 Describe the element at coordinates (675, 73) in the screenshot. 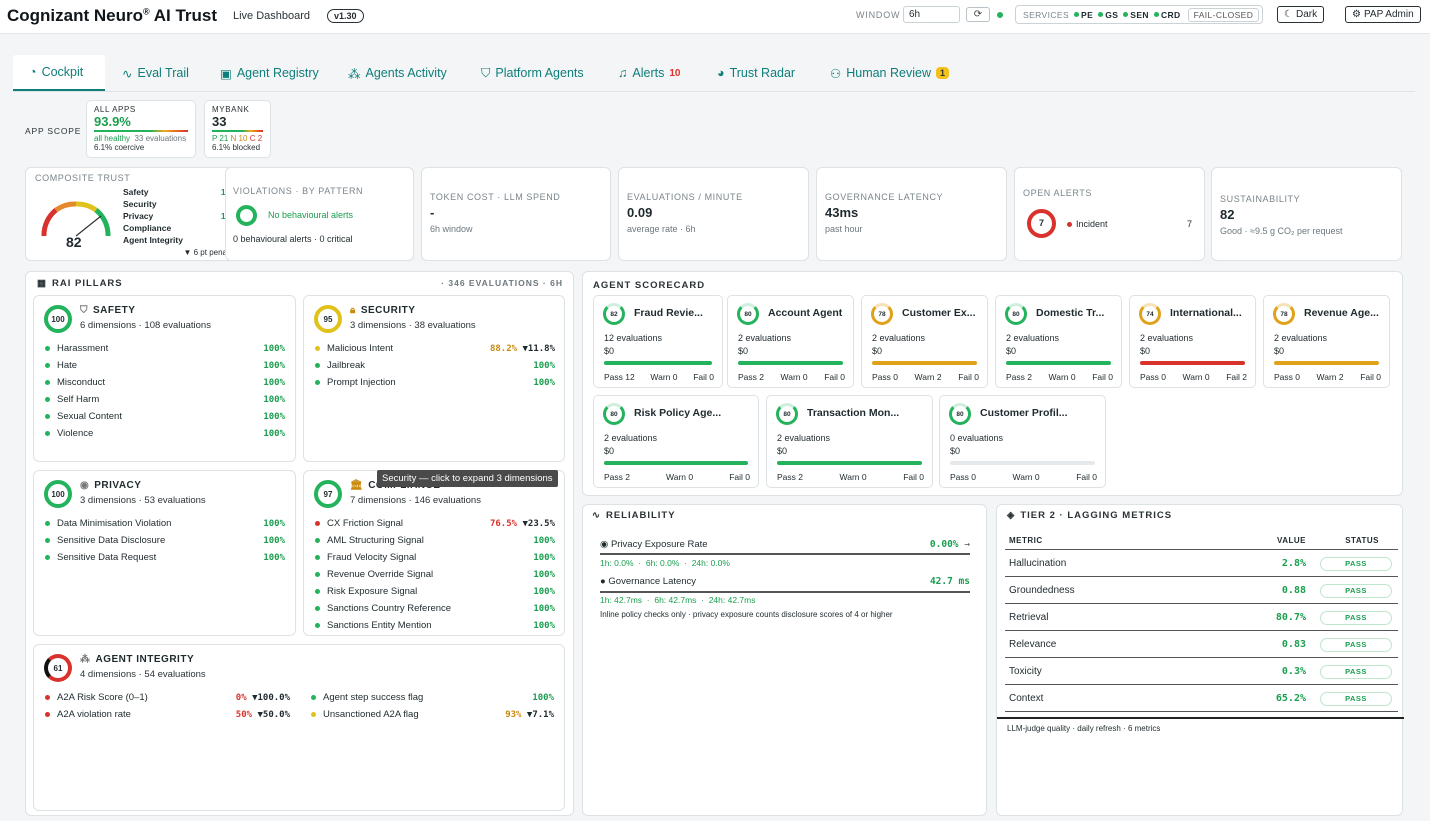

I see `alerts-count: 10` at that location.